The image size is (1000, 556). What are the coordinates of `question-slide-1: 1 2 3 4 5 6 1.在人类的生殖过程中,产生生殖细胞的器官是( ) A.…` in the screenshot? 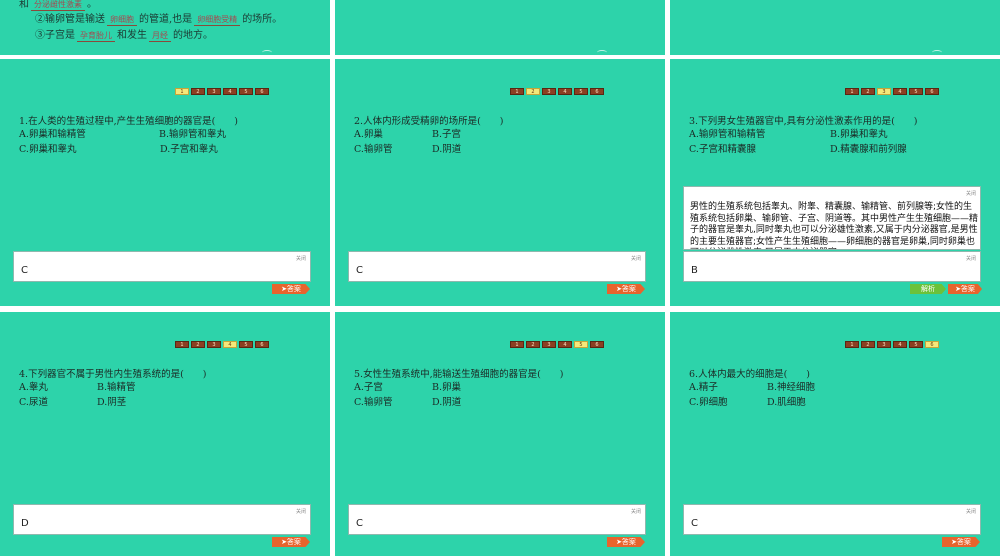 It's located at (165, 182).